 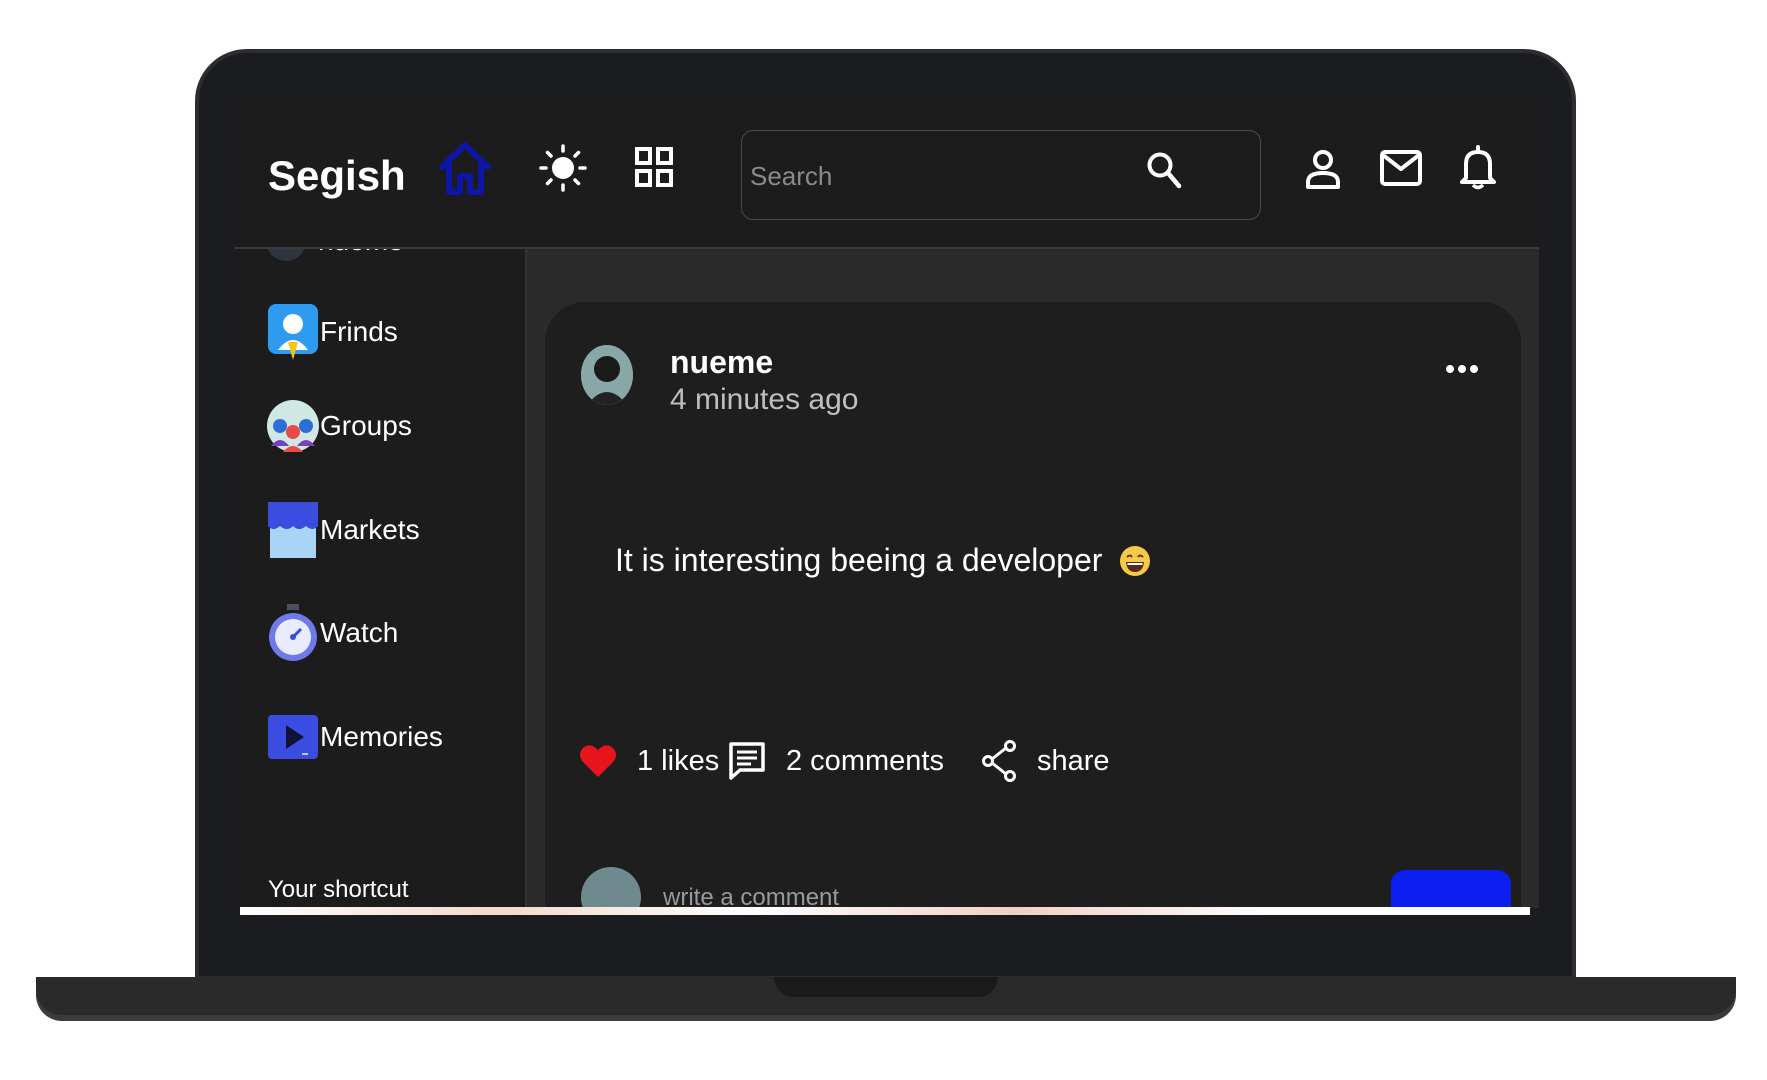 I want to click on sidebar-item-groups: Groups, so click(x=339, y=426).